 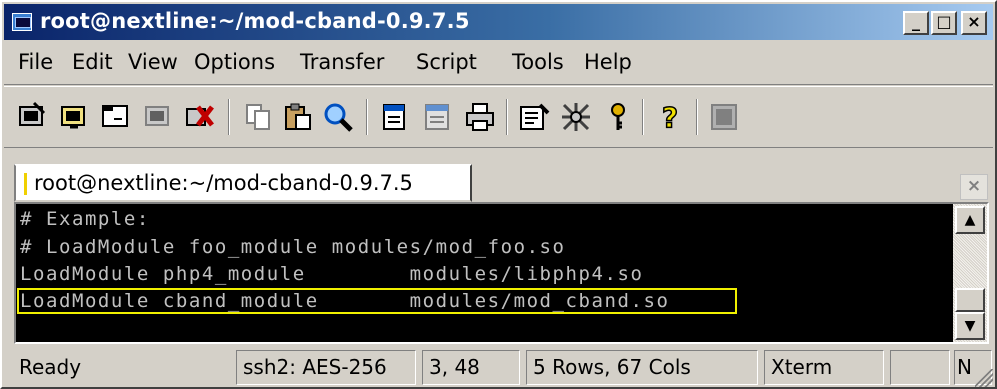 What do you see at coordinates (35, 62) in the screenshot?
I see `menu-file: File` at bounding box center [35, 62].